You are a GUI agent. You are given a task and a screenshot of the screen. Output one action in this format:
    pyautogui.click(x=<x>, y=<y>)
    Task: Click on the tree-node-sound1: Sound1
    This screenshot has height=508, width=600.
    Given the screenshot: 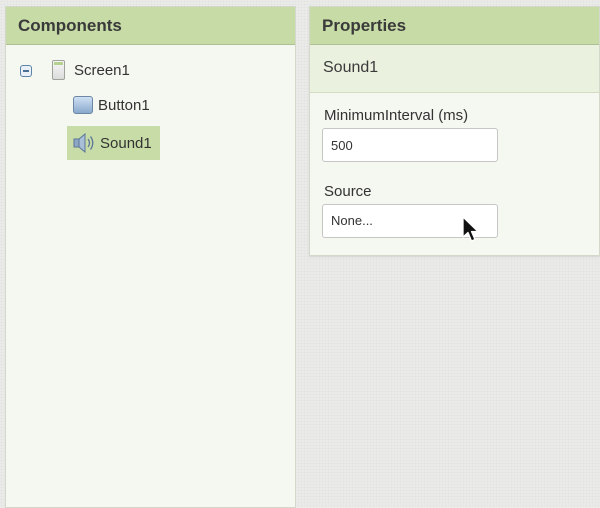 What is the action you would take?
    pyautogui.click(x=112, y=143)
    